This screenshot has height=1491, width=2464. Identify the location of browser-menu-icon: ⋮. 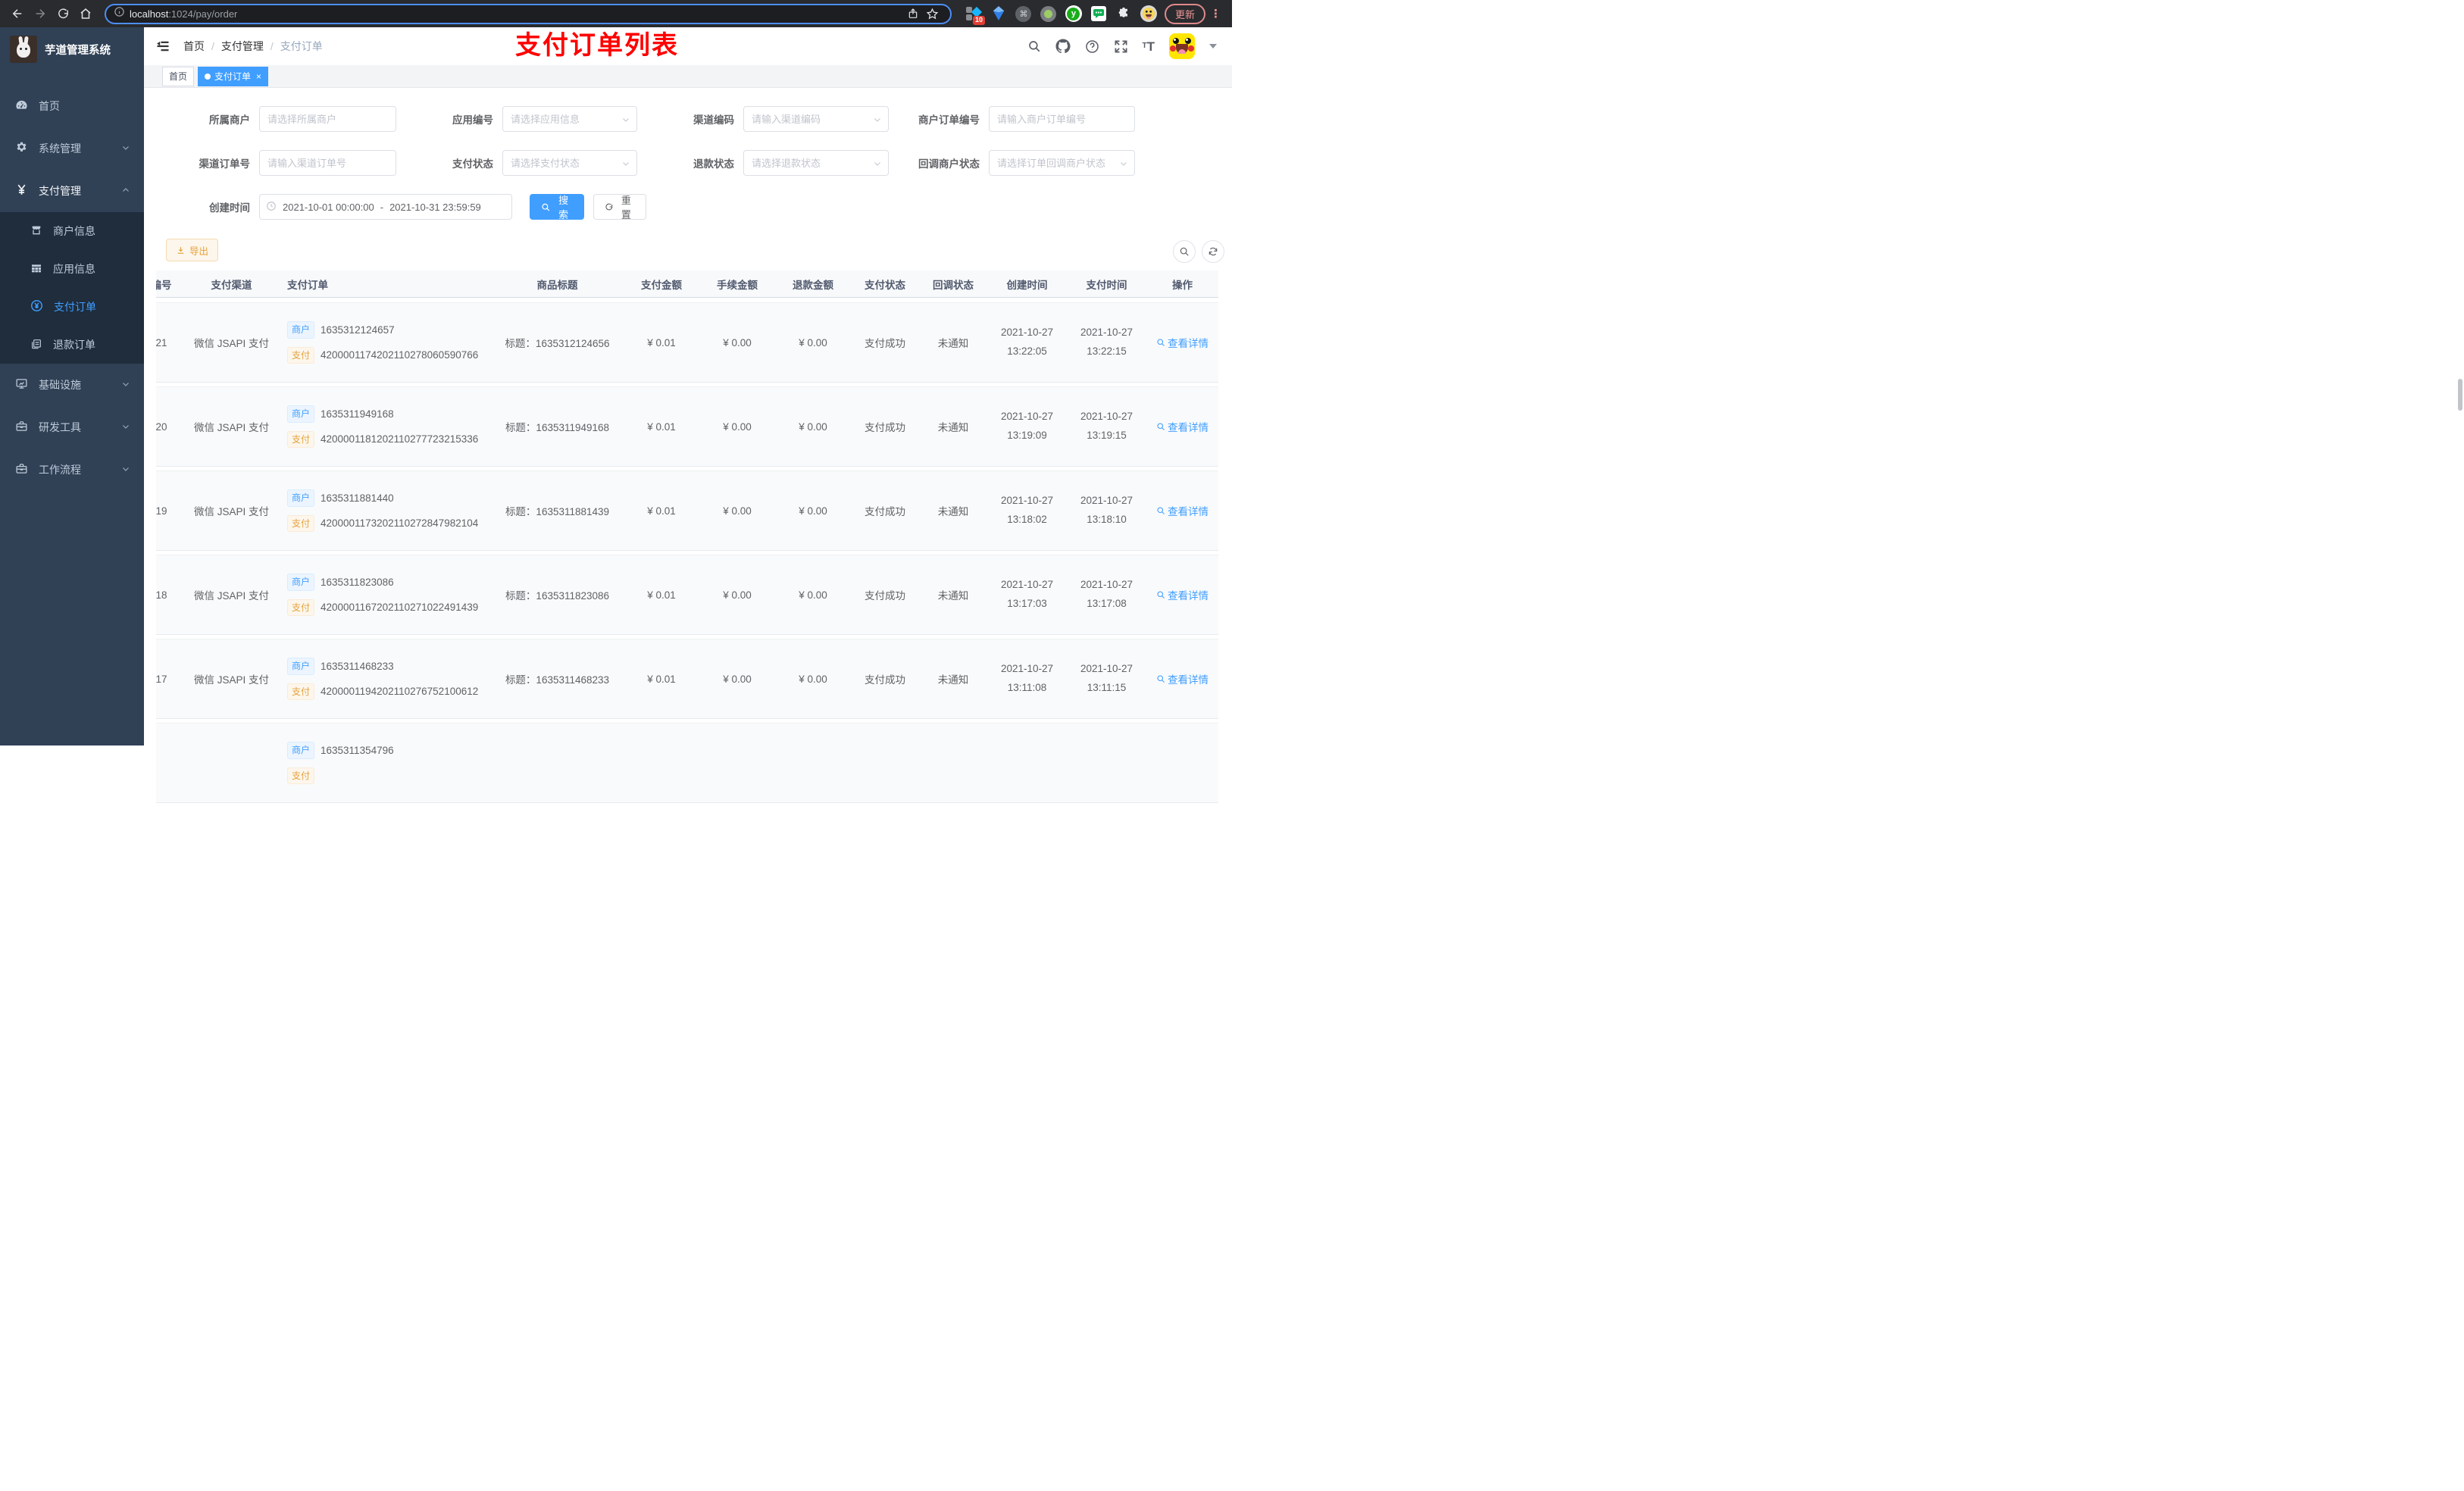
(1216, 13).